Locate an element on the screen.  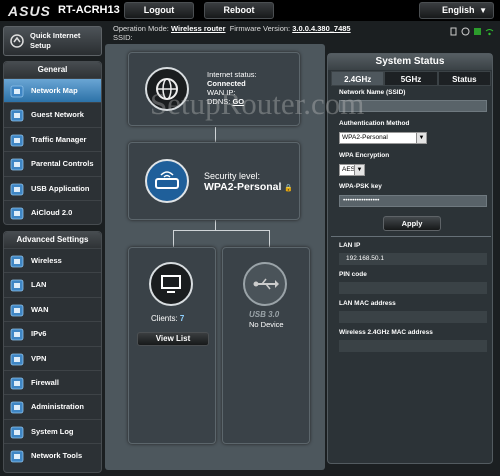
lock-icon: 🔒 is located at coordinates (289, 188).